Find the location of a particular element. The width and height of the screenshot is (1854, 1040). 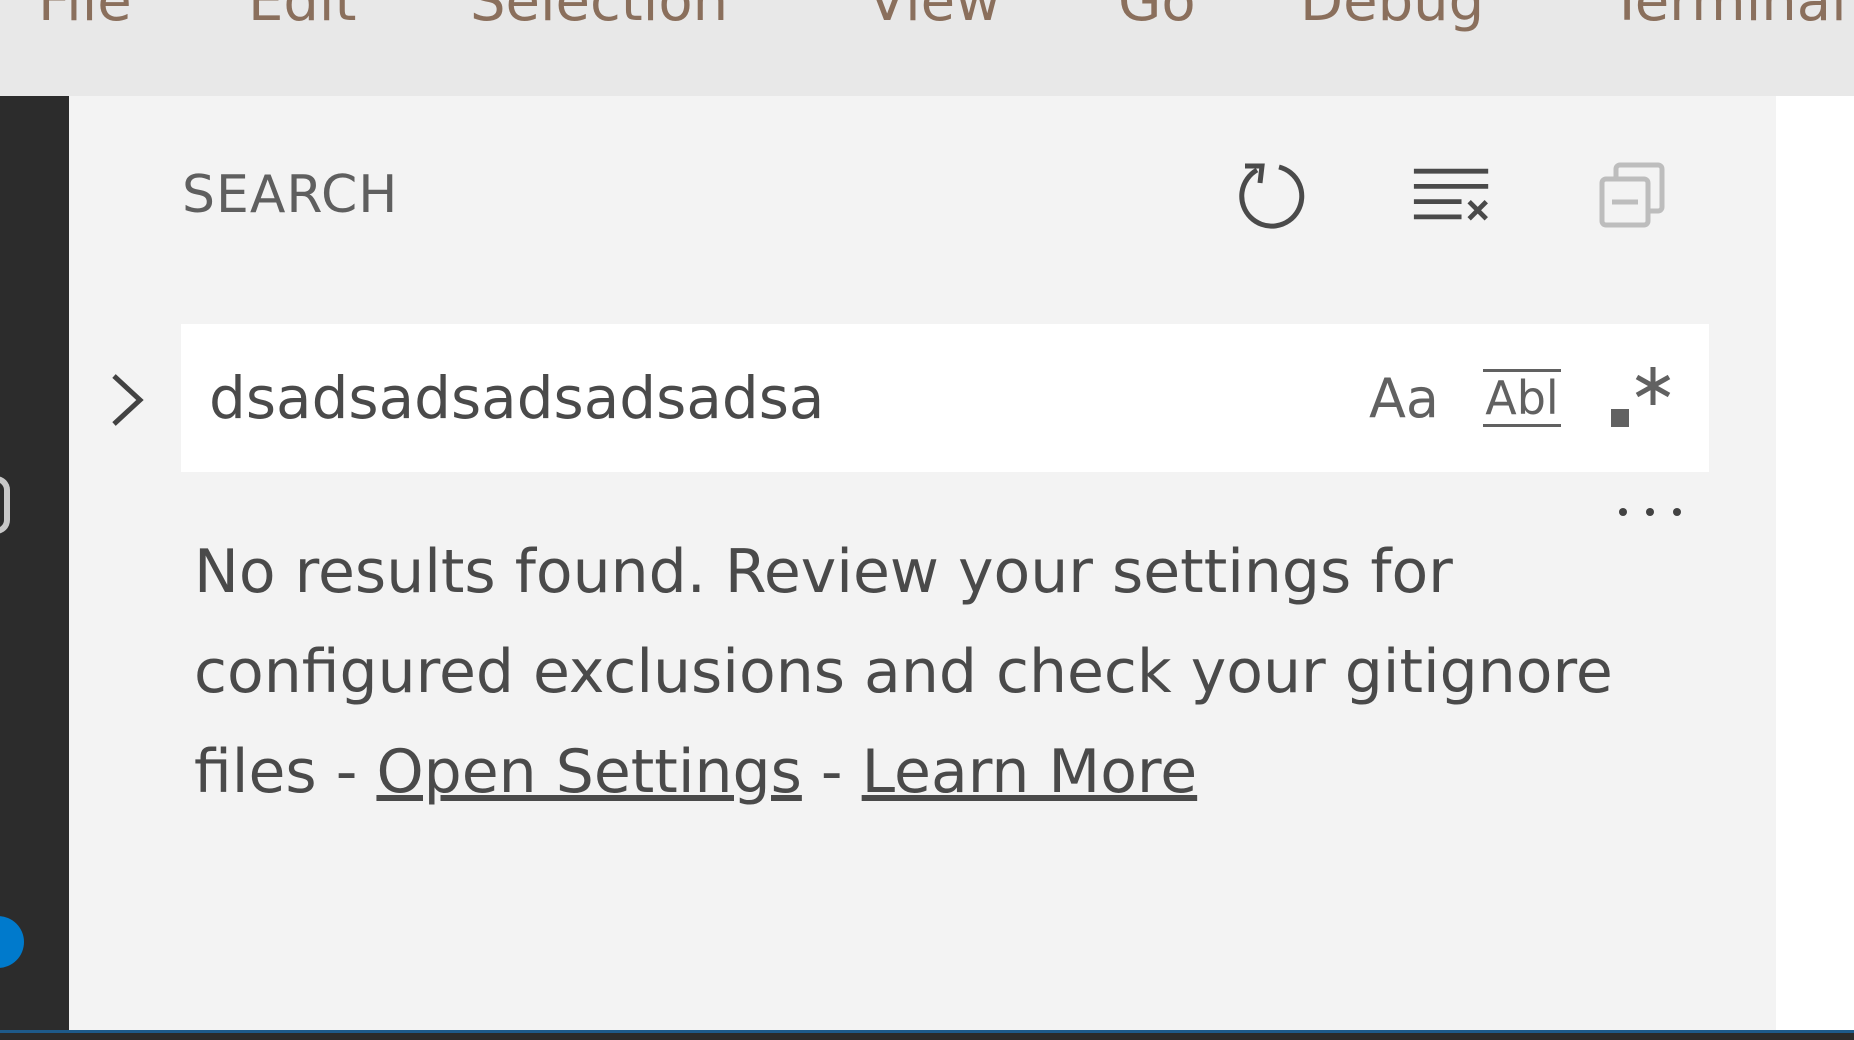

clear-results-button is located at coordinates (1452, 195).